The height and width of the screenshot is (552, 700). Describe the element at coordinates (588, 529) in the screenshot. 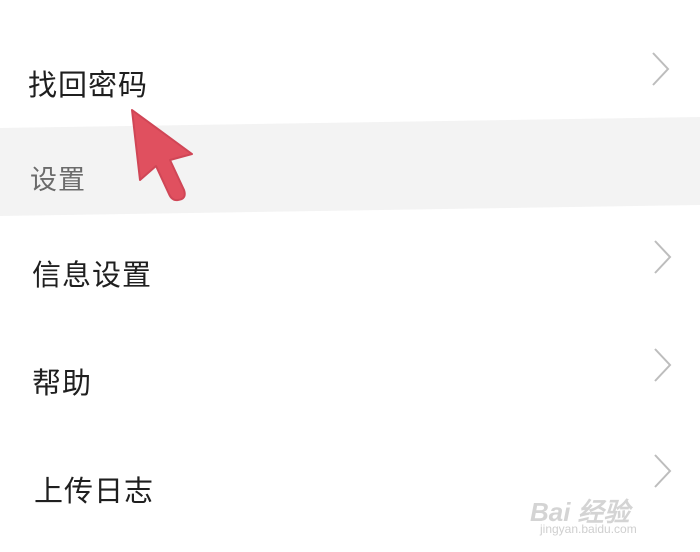

I see `watermark-url: jingyan.baidu.com` at that location.